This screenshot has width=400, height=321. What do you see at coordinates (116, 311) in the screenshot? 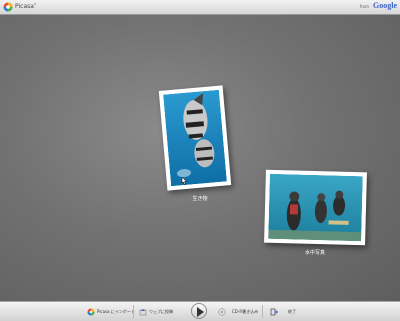
I see `import-label: Picasa にインポート` at bounding box center [116, 311].